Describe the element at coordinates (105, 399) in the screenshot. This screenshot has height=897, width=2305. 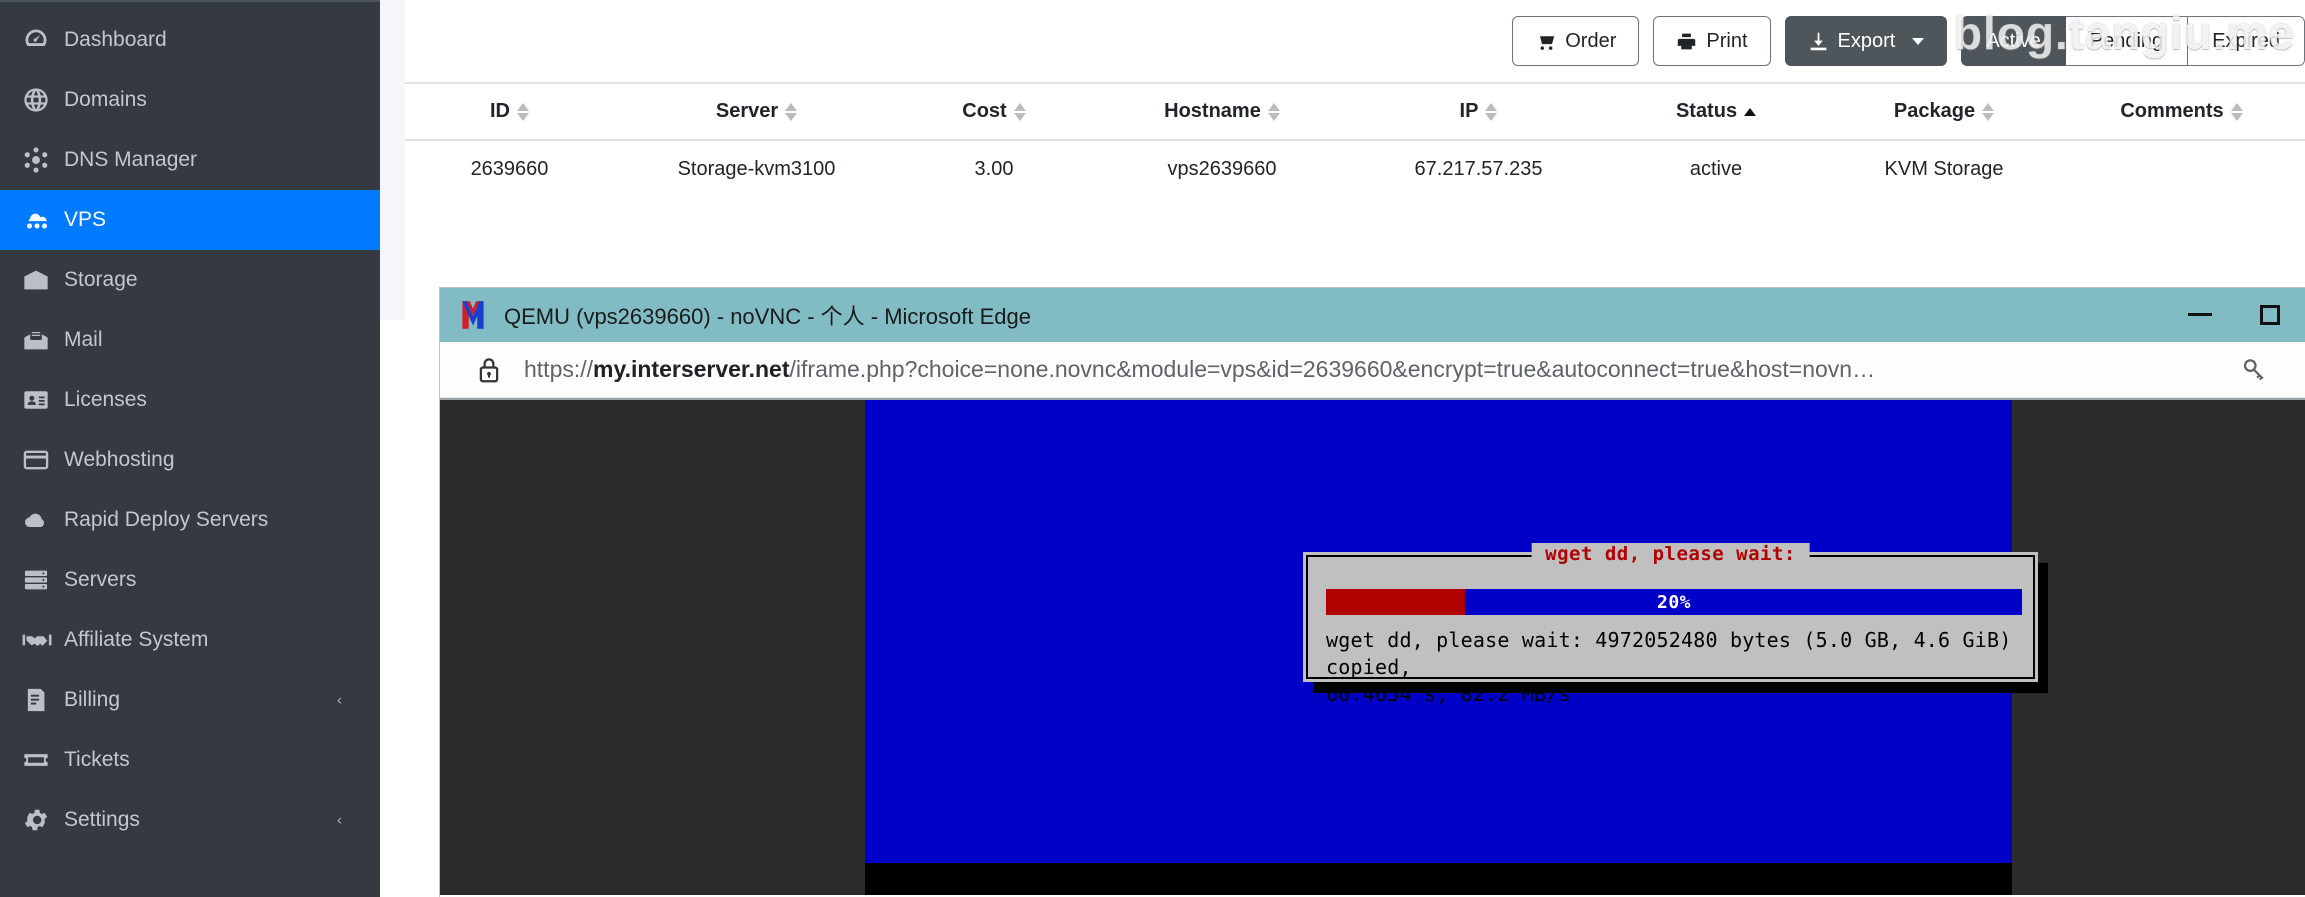
I see `sidebar-item-label: Licenses` at that location.